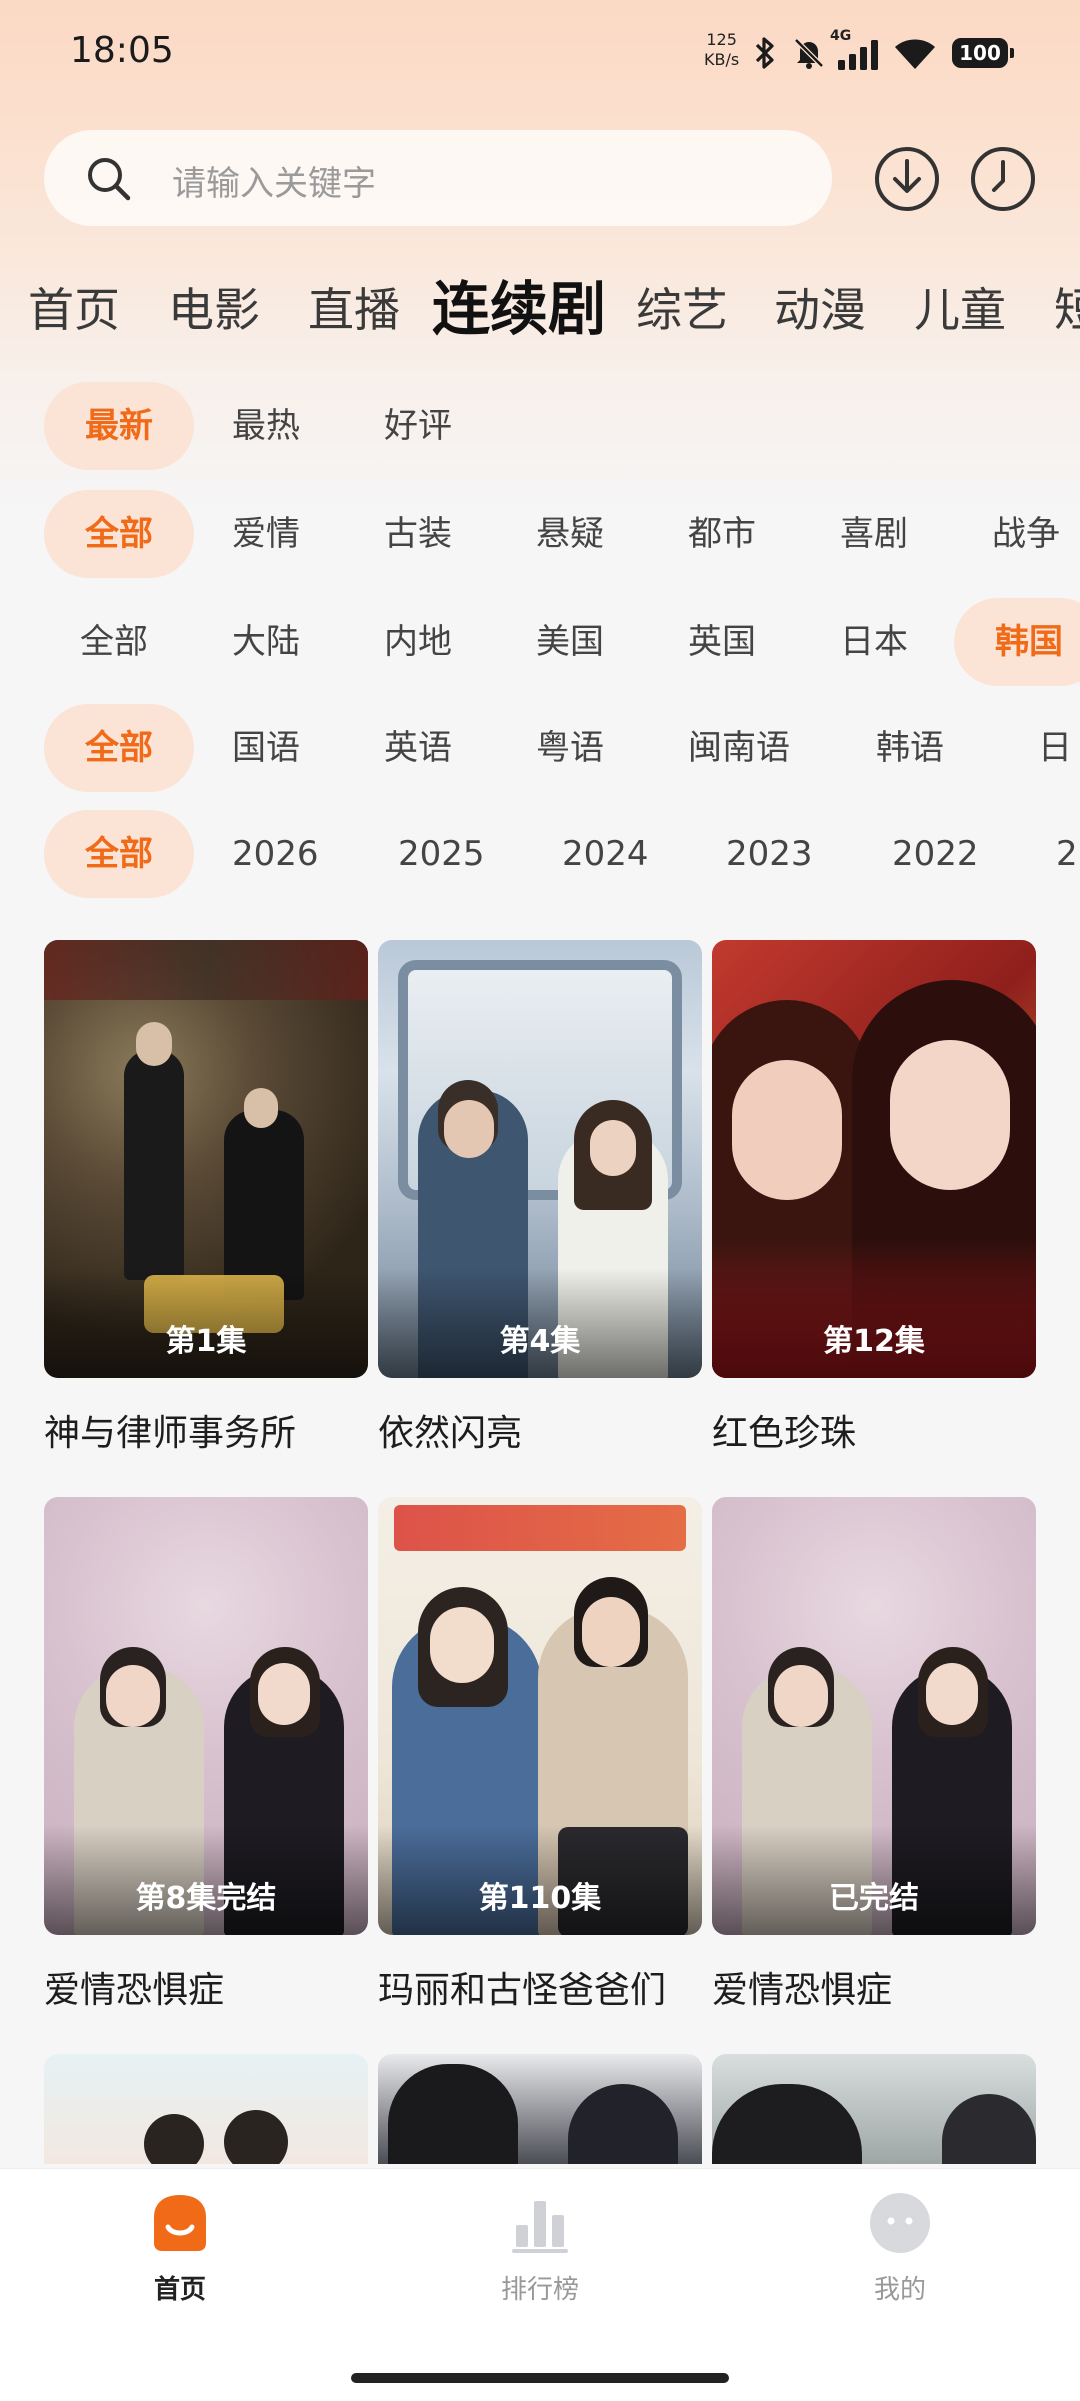  Describe the element at coordinates (874, 534) in the screenshot. I see `genre-chip-comedy: 喜剧` at that location.